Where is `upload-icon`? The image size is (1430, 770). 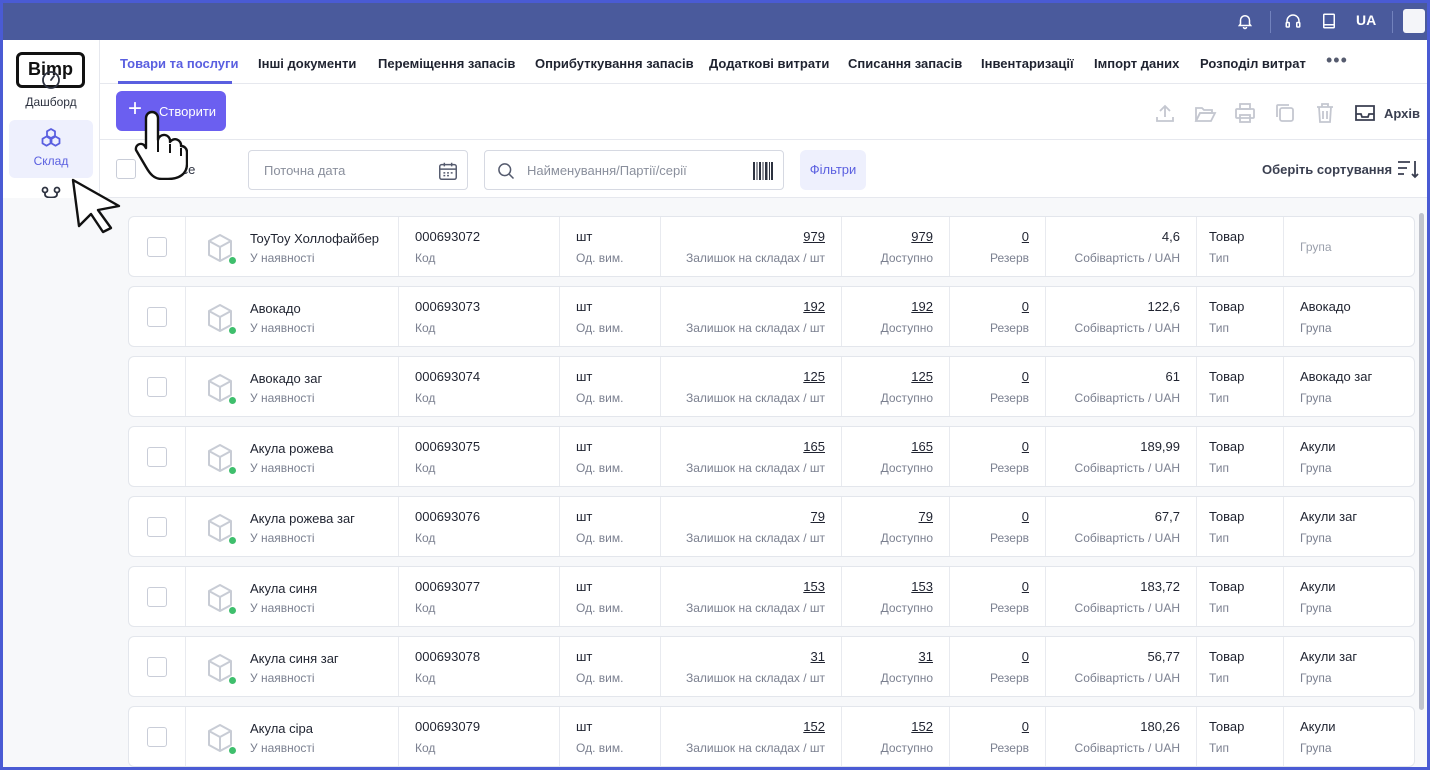
upload-icon is located at coordinates (1165, 113).